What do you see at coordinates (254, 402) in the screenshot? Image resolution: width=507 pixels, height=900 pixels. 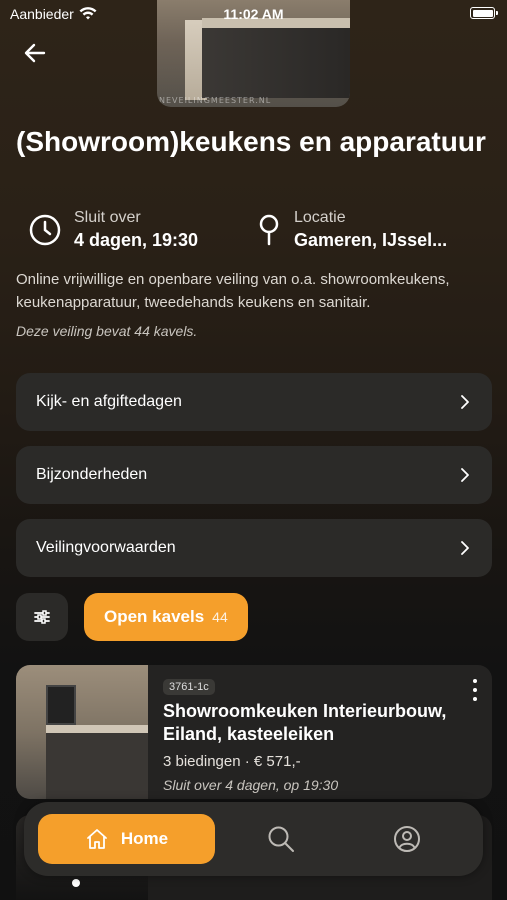 I see `row-viewing-days: Kijk- en afgiftedagen` at bounding box center [254, 402].